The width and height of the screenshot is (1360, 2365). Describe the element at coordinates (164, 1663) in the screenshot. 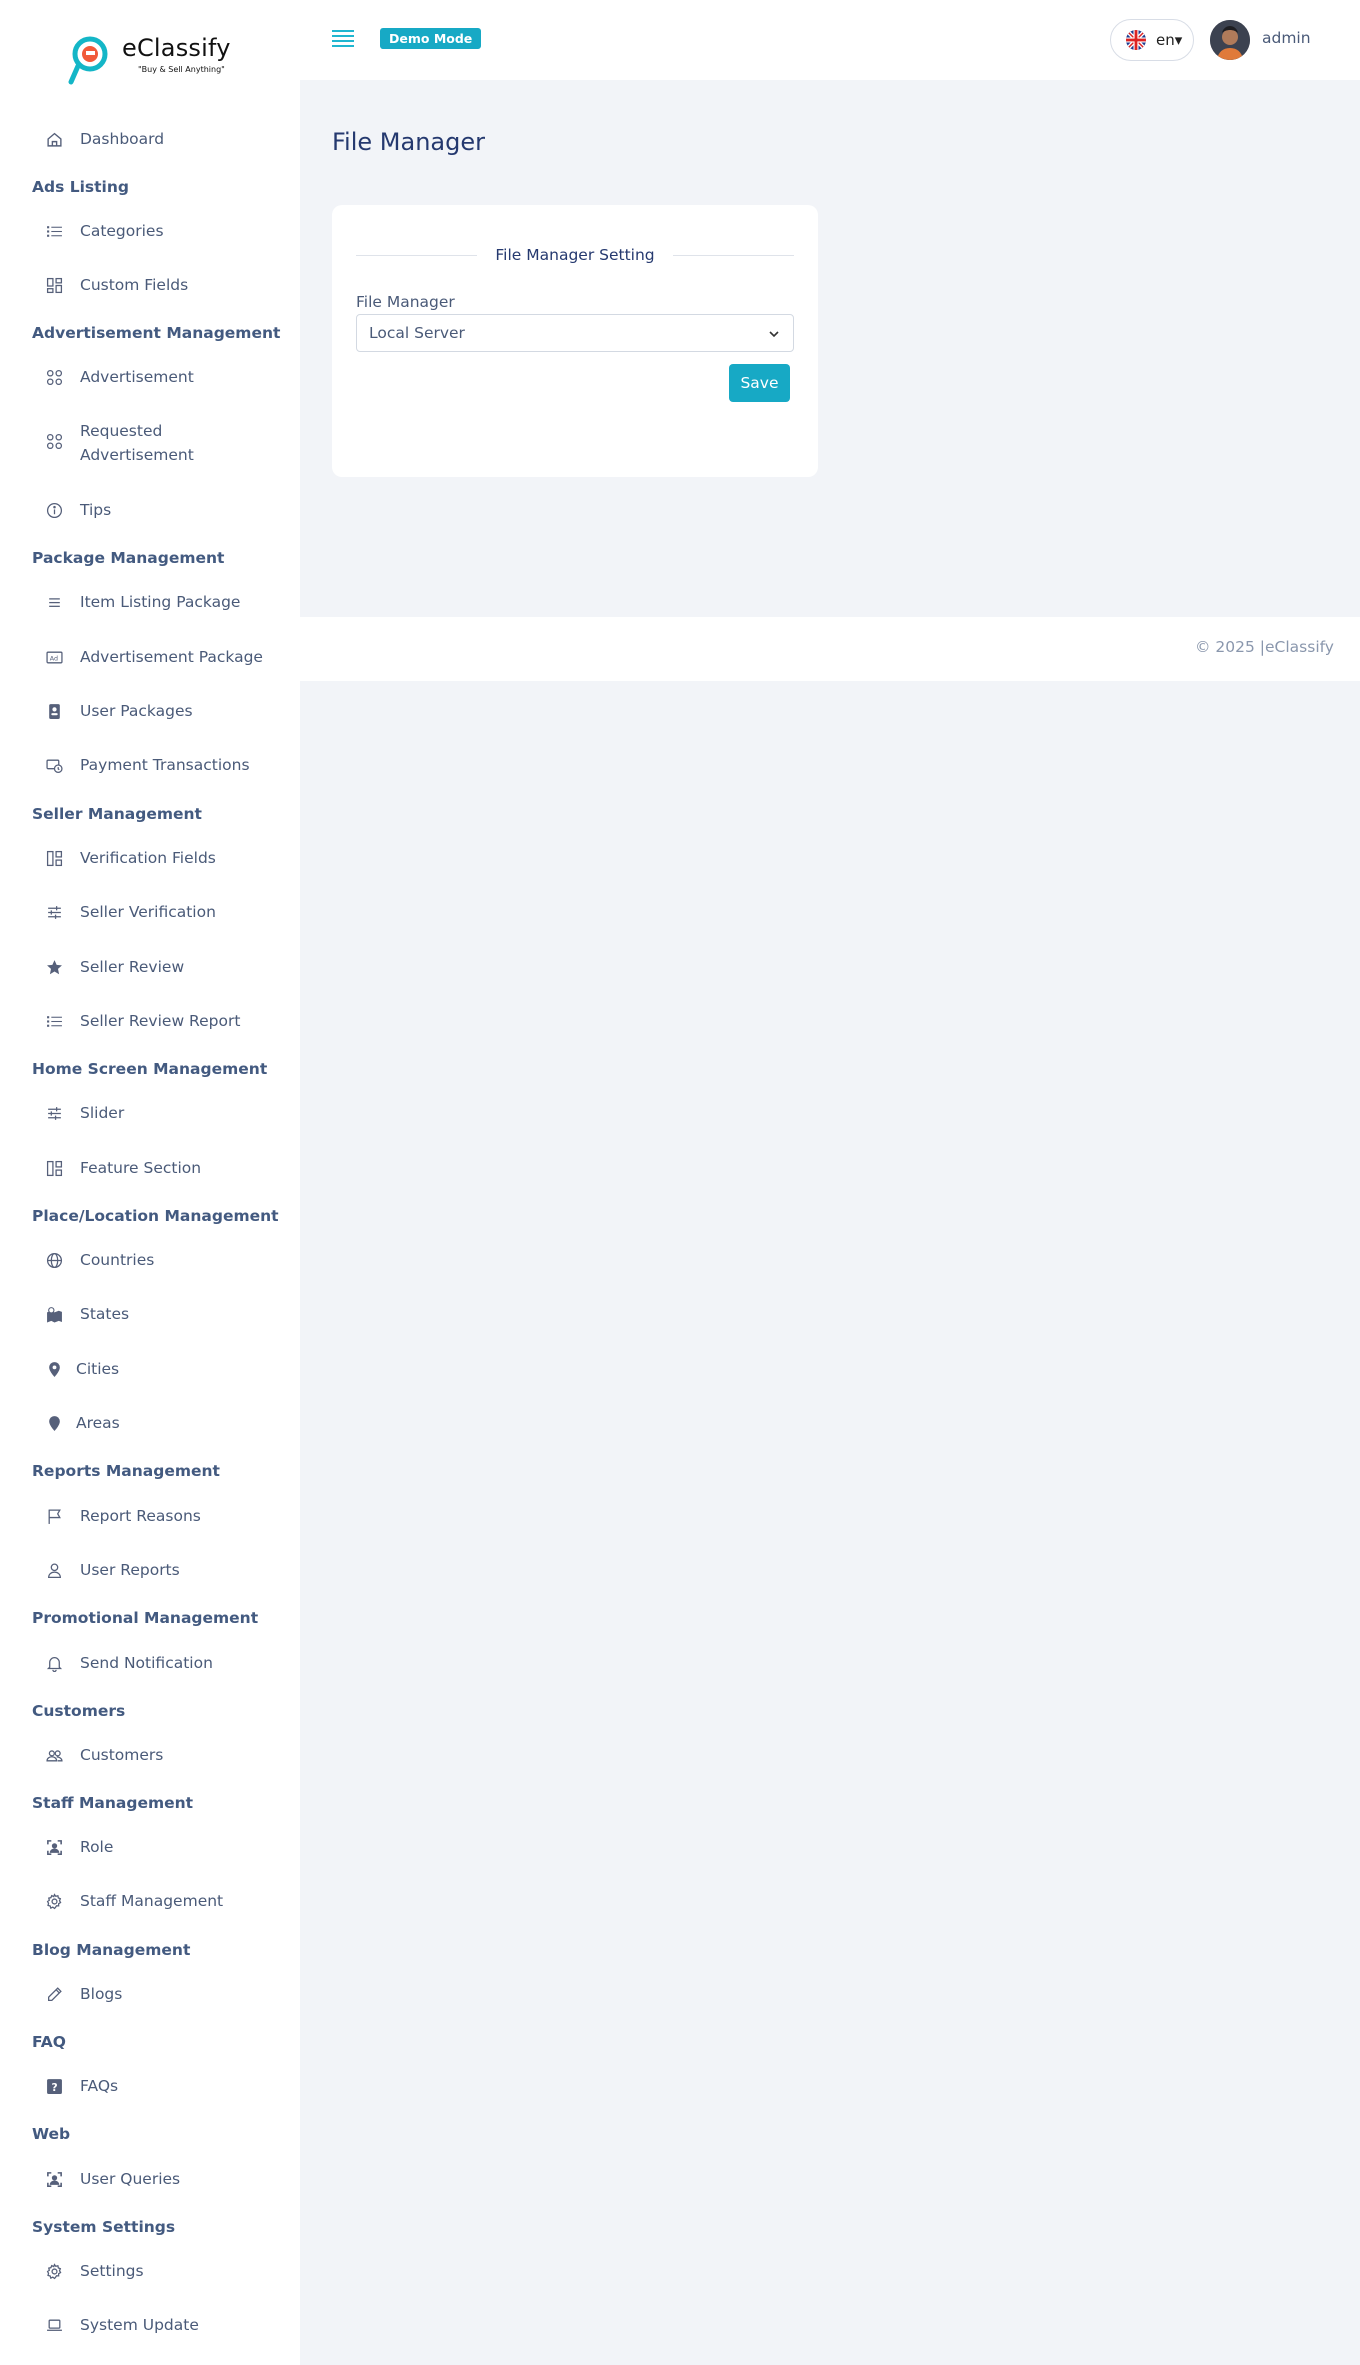

I see `sidebar-item-send-notification: Send Notification` at that location.